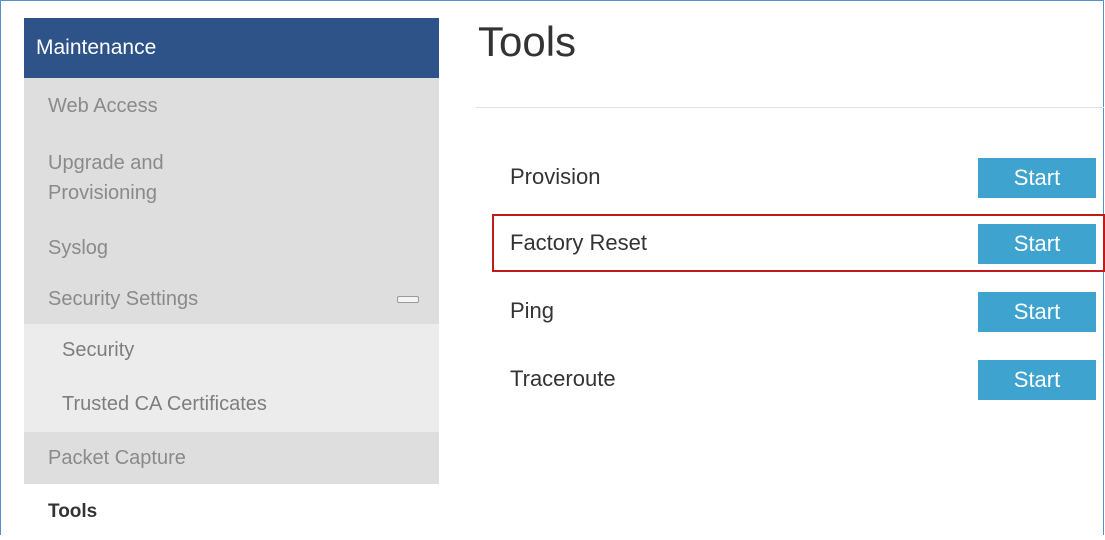 This screenshot has width=1105, height=540. I want to click on provision-start-button: Start, so click(1037, 178).